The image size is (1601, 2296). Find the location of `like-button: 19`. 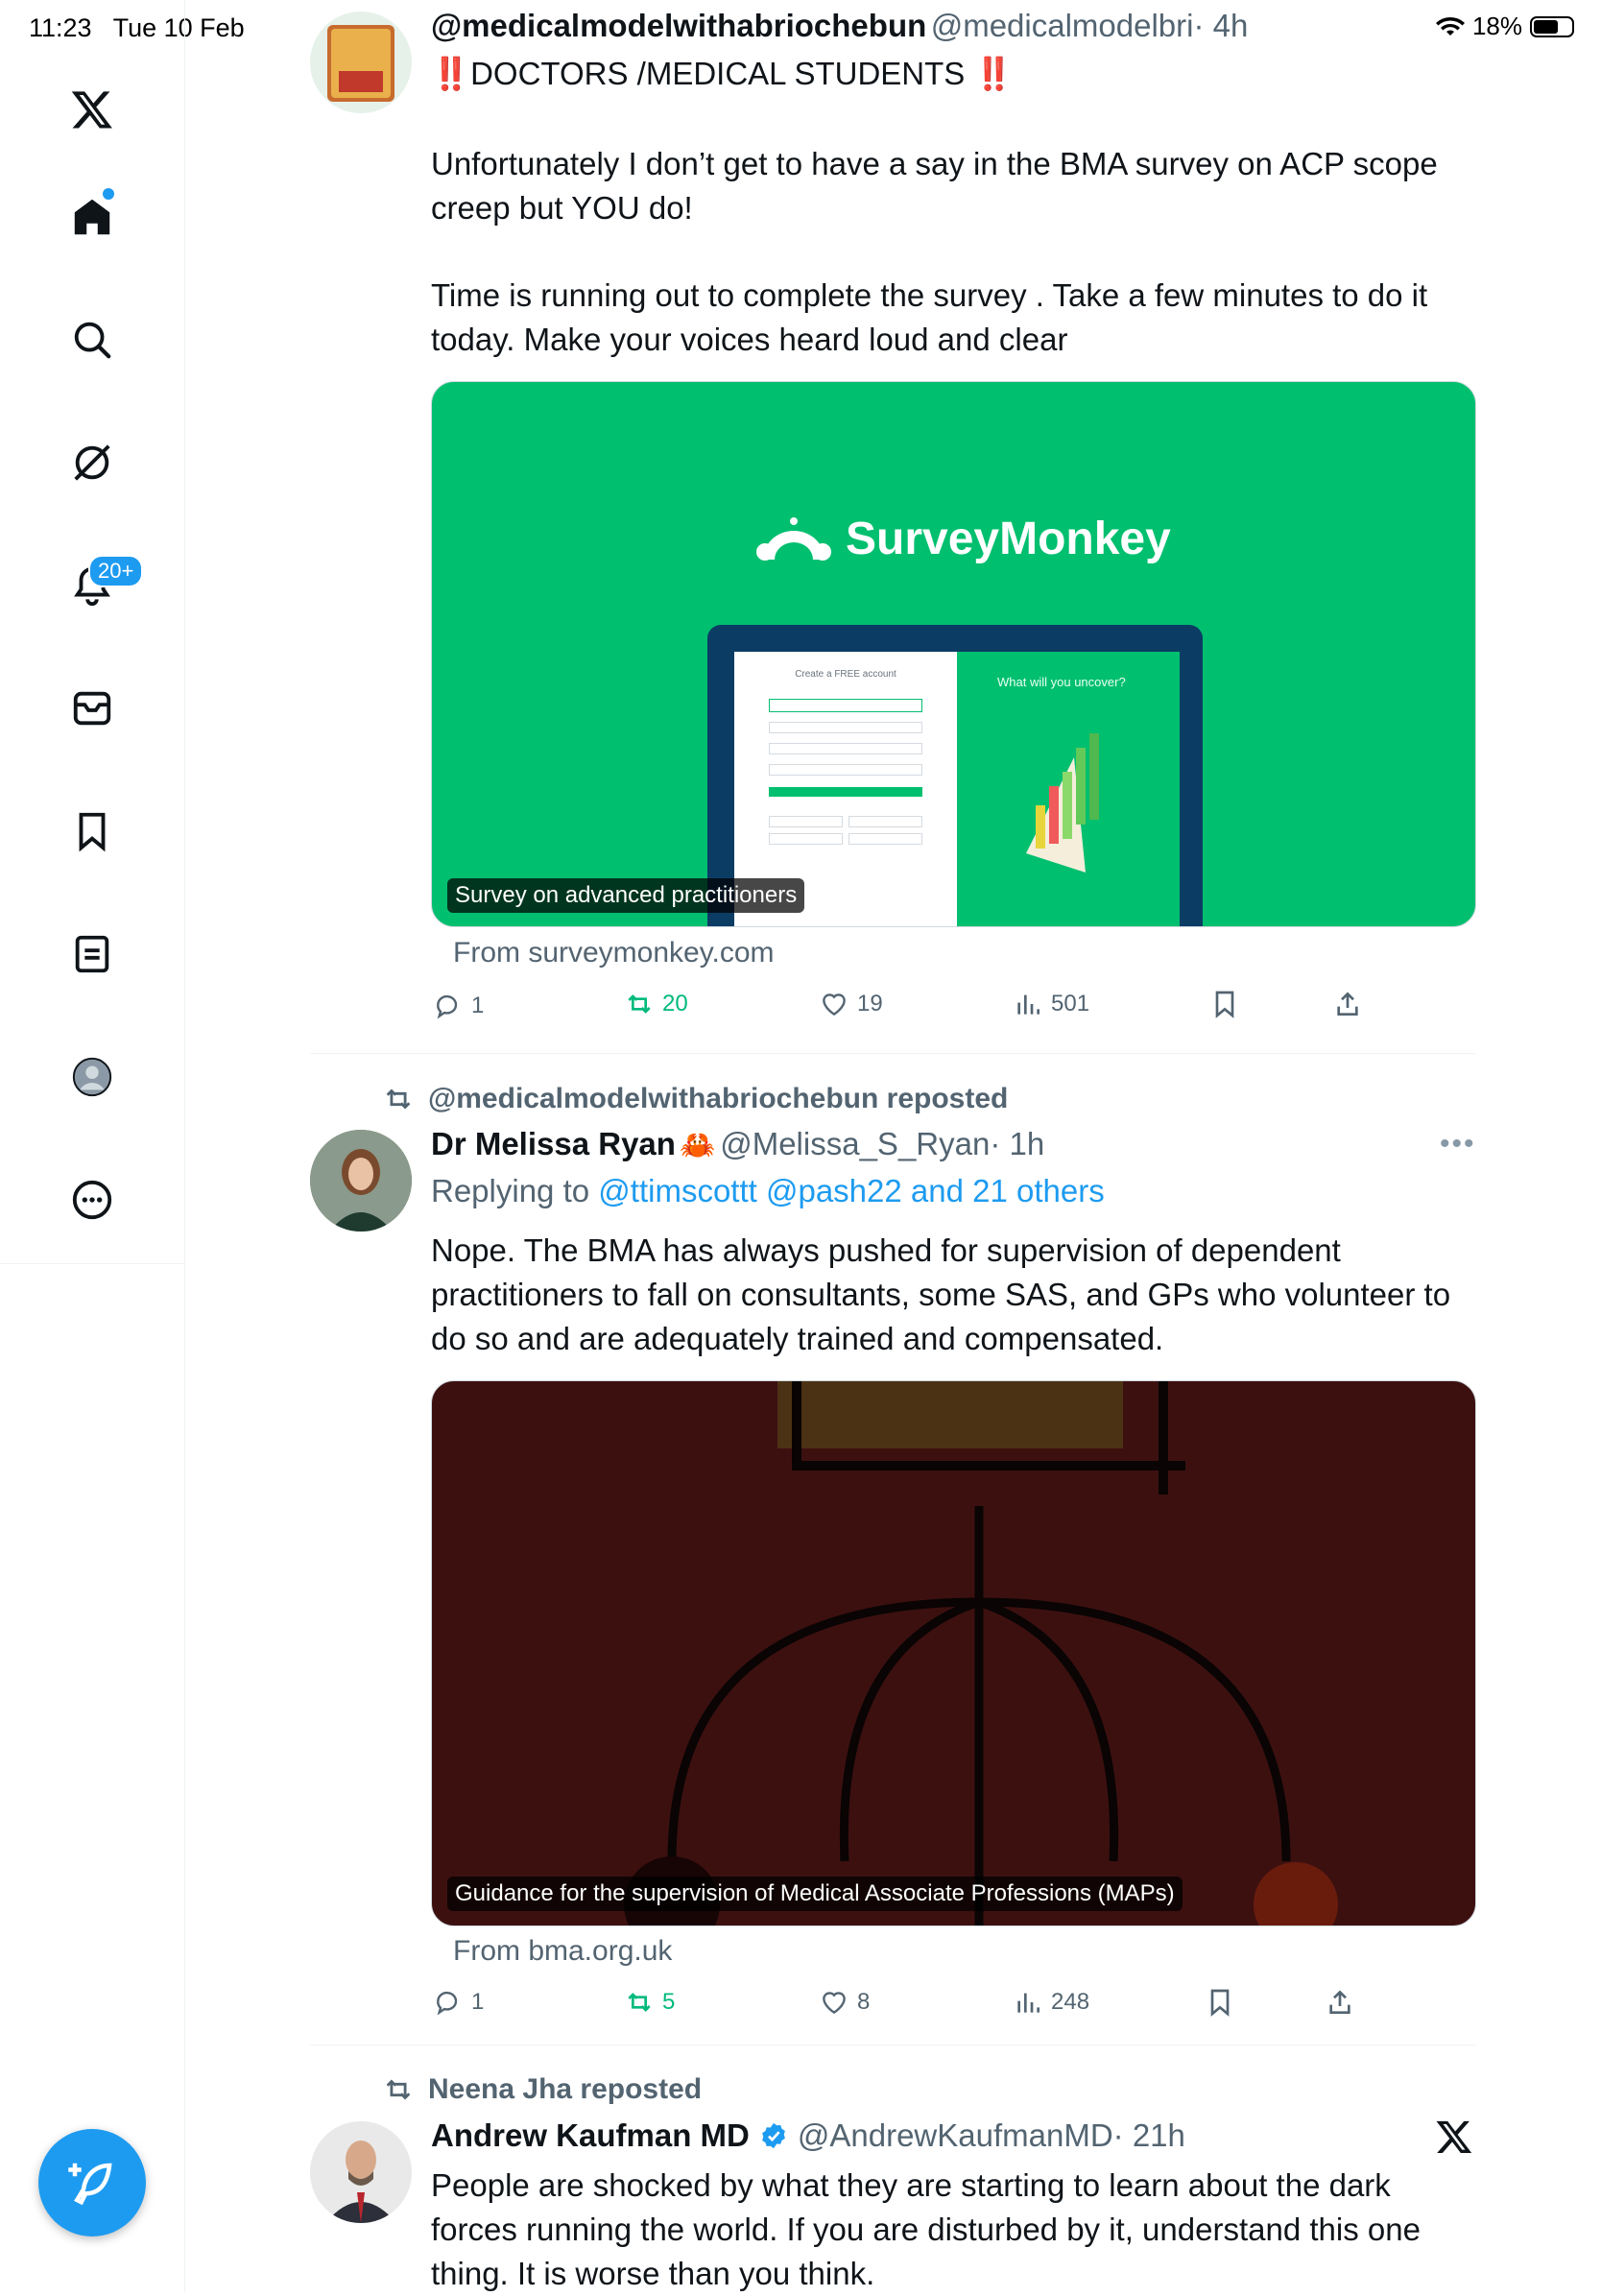

like-button: 19 is located at coordinates (851, 1004).